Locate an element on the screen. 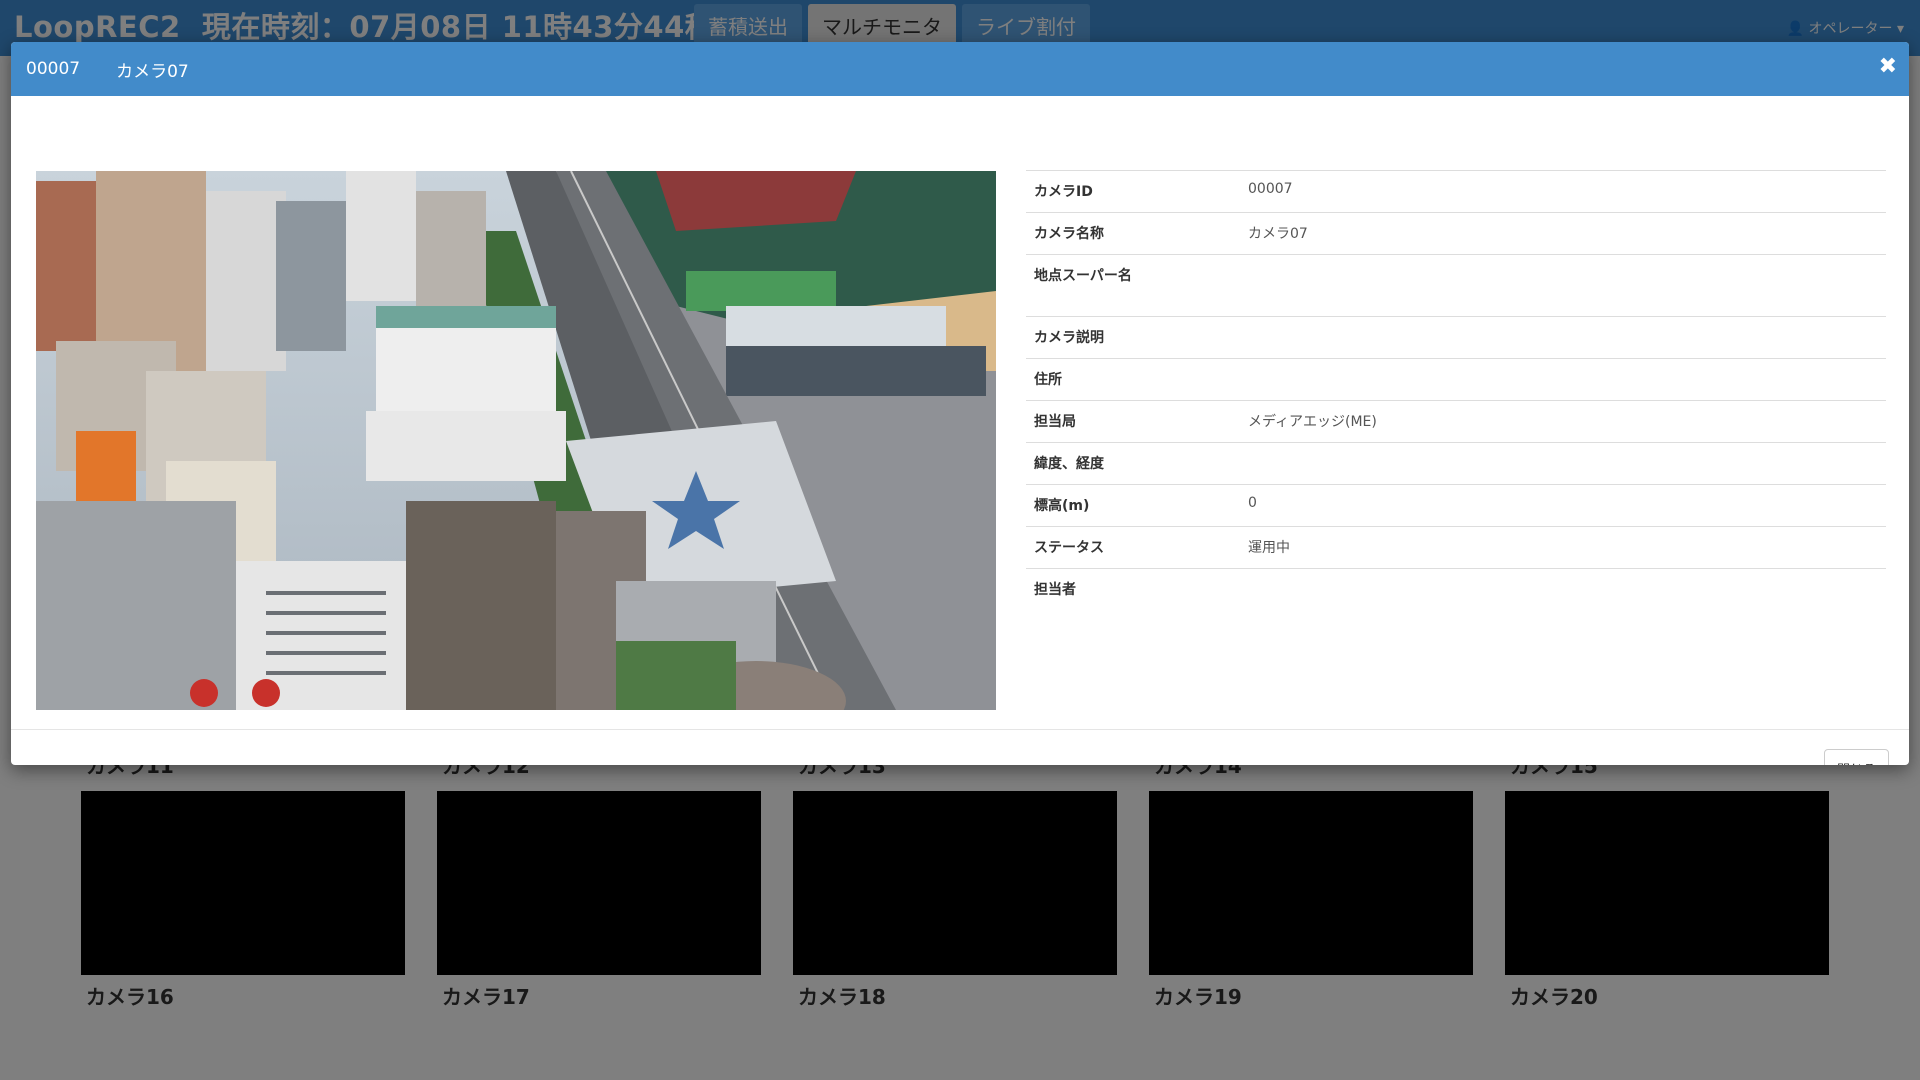  modal-title: カメラ07 is located at coordinates (152, 71).